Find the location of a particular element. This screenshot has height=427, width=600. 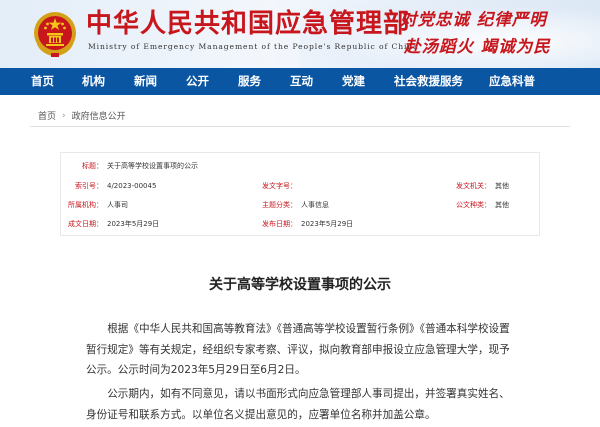

meta-pub-date-label: 发布日期： is located at coordinates (279, 224).